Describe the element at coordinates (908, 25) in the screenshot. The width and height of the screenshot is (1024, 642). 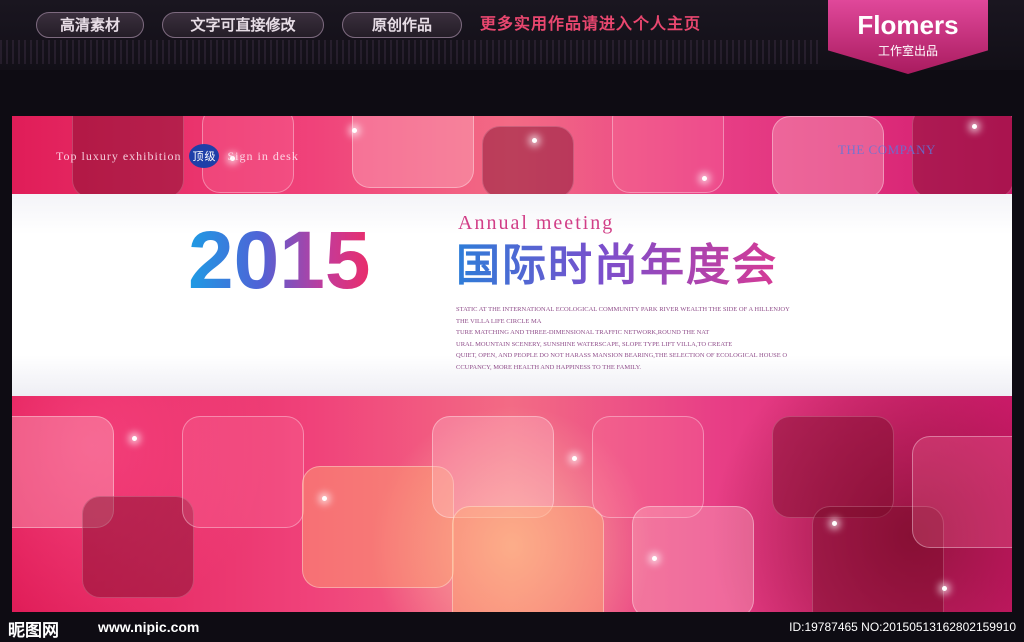
I see `brand-name: Flomers` at that location.